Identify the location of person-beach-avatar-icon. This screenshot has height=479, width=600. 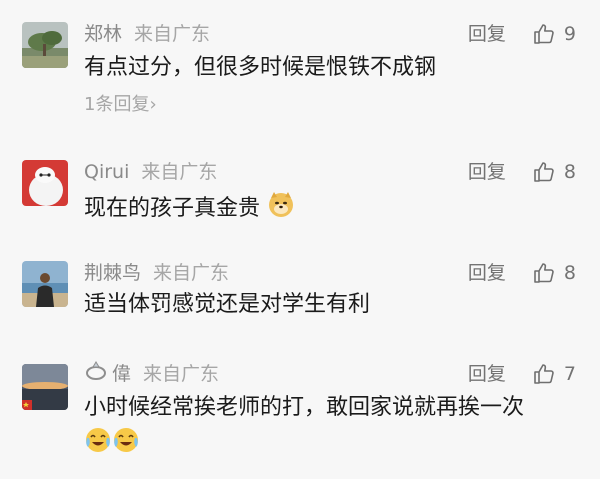
(45, 284).